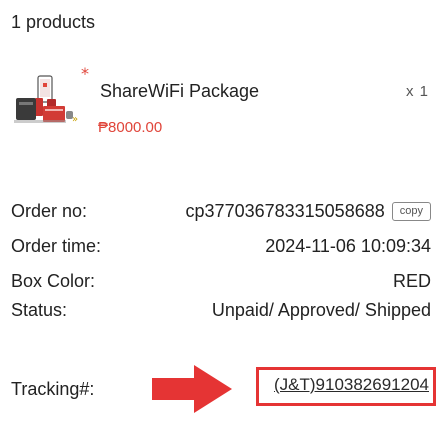 The image size is (443, 428). Describe the element at coordinates (51, 94) in the screenshot. I see `router-package-image: * »` at that location.